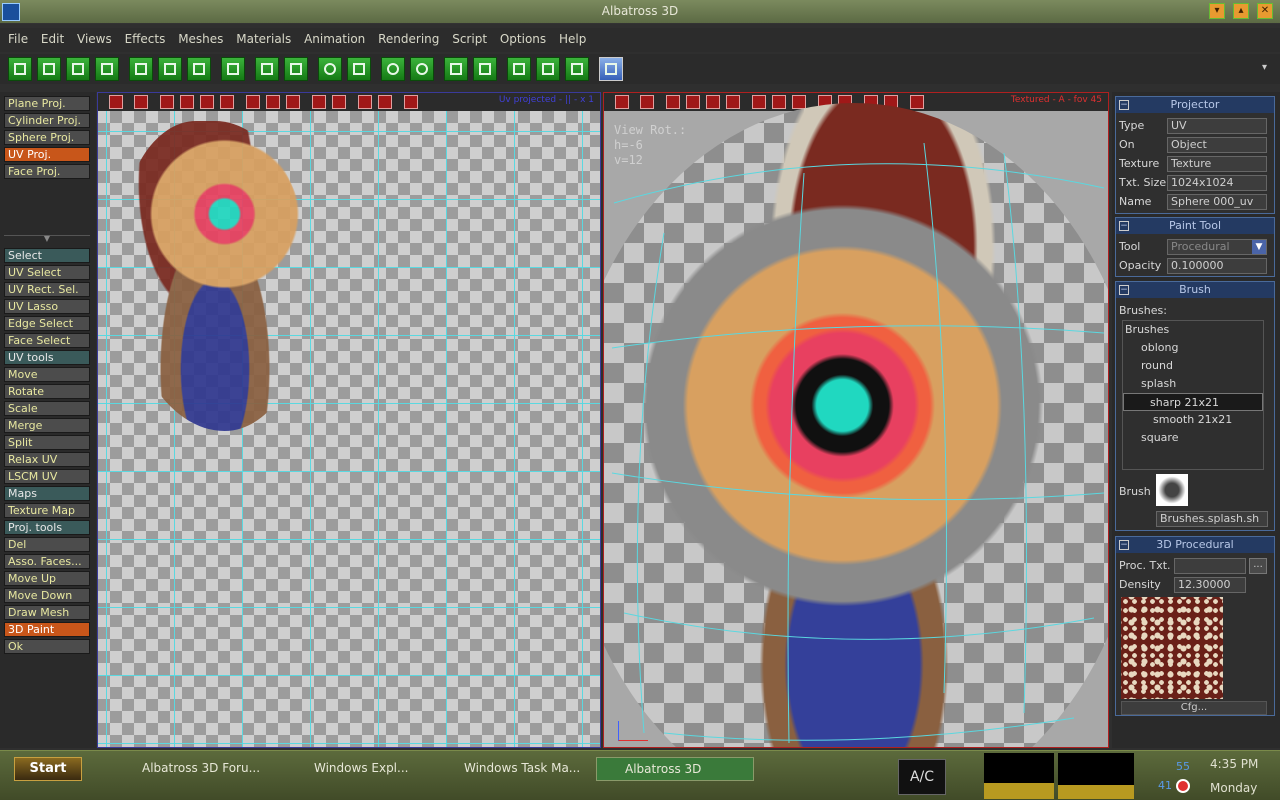 This screenshot has width=1280, height=800. I want to click on menu-help: Help, so click(572, 37).